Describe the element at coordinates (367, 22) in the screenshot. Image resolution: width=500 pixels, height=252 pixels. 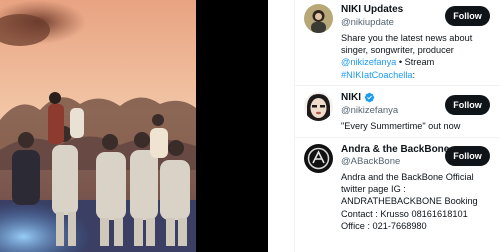
I see `user-handle: @nikiupdate` at that location.